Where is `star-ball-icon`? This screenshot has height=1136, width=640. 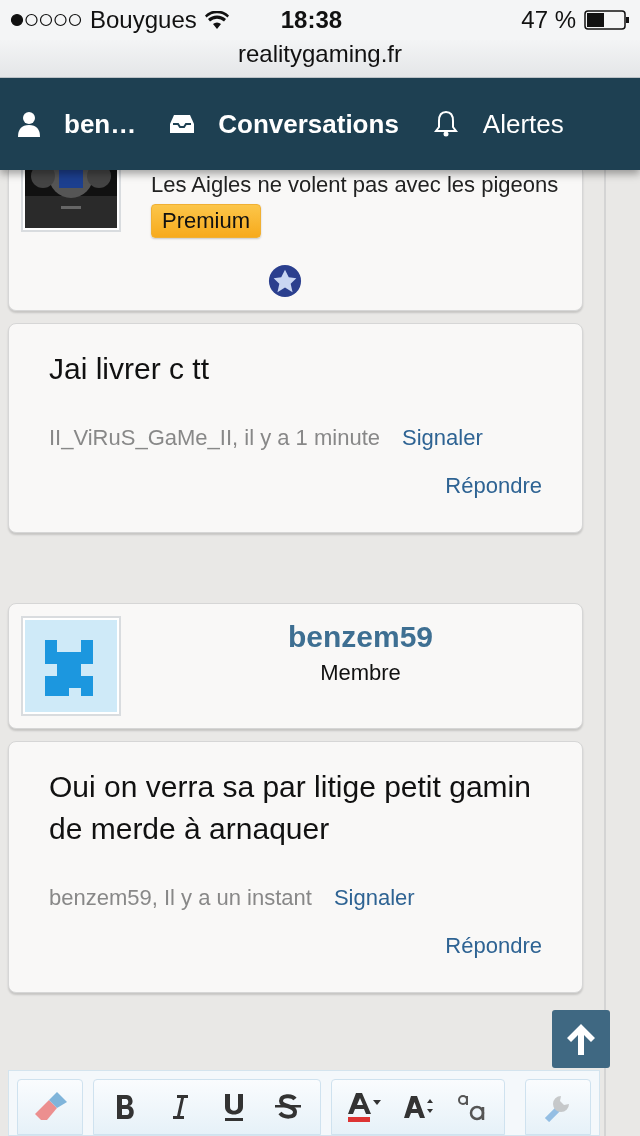 star-ball-icon is located at coordinates (284, 281).